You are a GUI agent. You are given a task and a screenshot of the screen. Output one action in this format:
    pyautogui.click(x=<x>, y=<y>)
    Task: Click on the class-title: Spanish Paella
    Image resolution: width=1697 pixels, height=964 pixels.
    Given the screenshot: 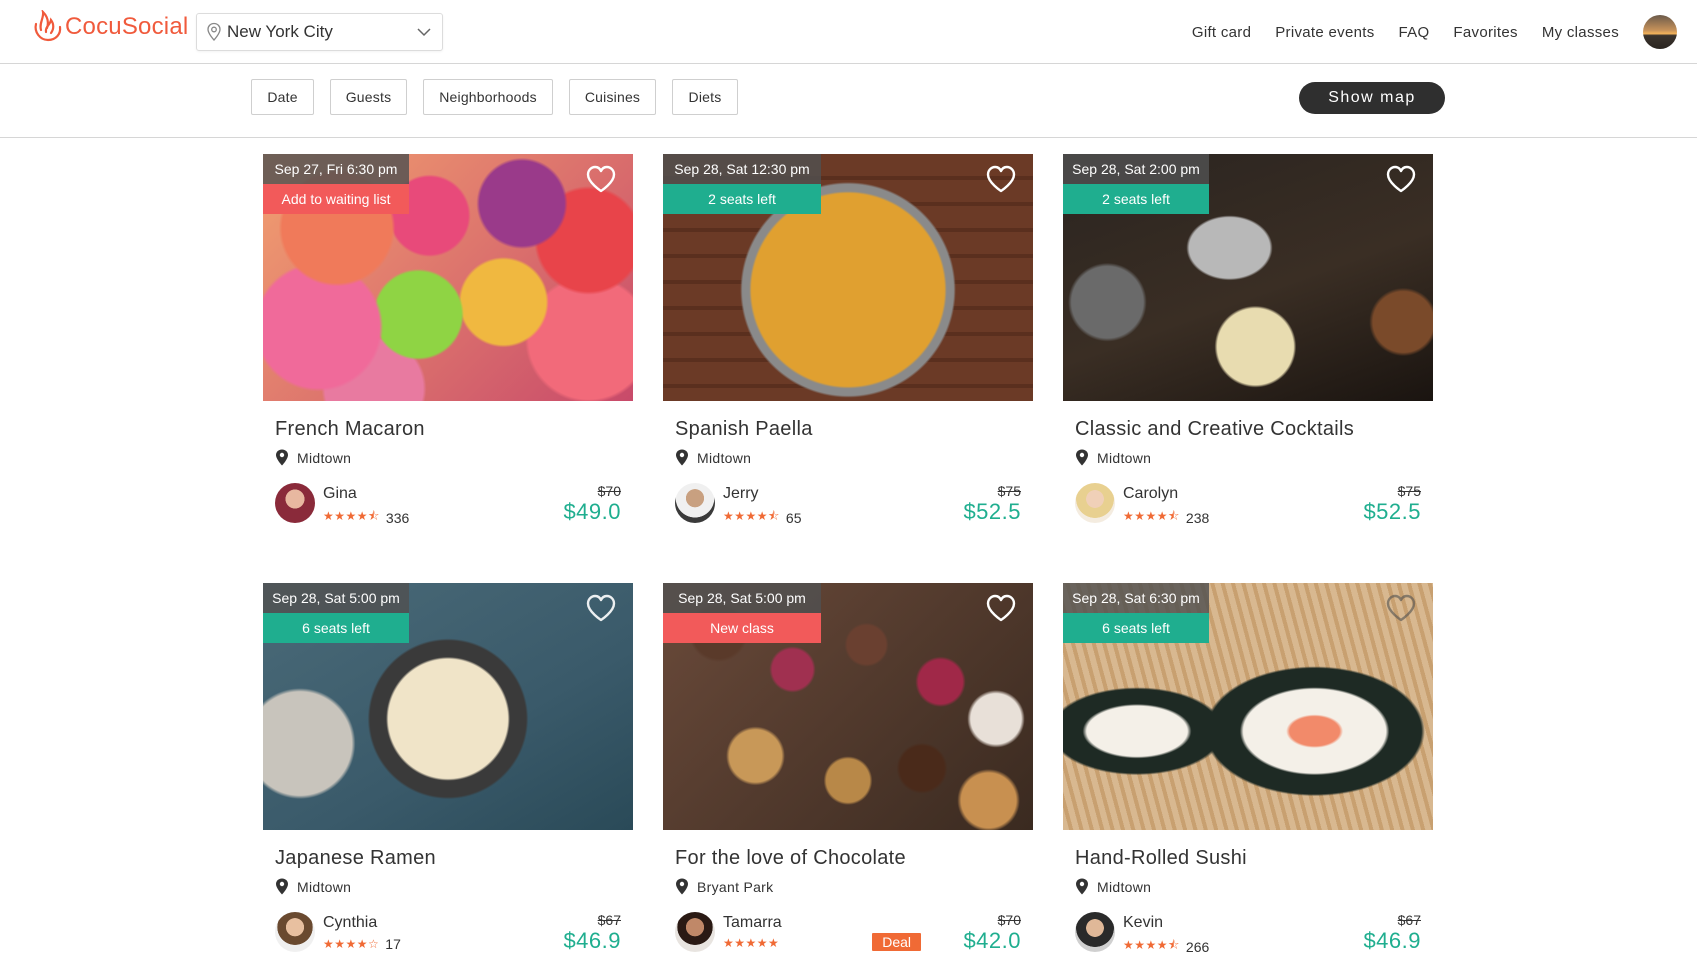 What is the action you would take?
    pyautogui.click(x=848, y=429)
    